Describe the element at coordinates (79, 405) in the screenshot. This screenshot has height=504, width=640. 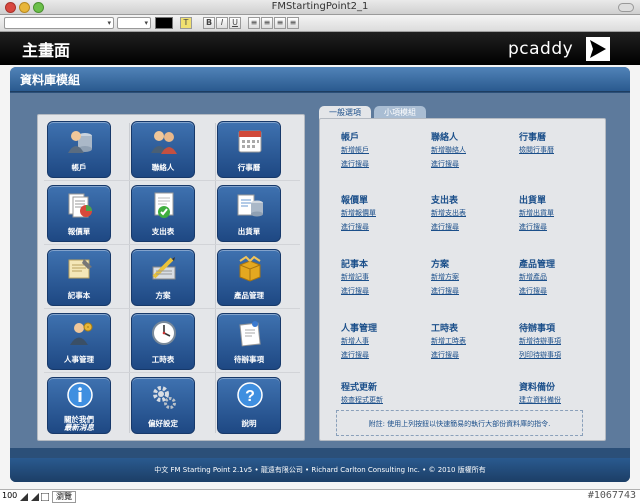
I see `tile-about: 關於我們 最新消息` at that location.